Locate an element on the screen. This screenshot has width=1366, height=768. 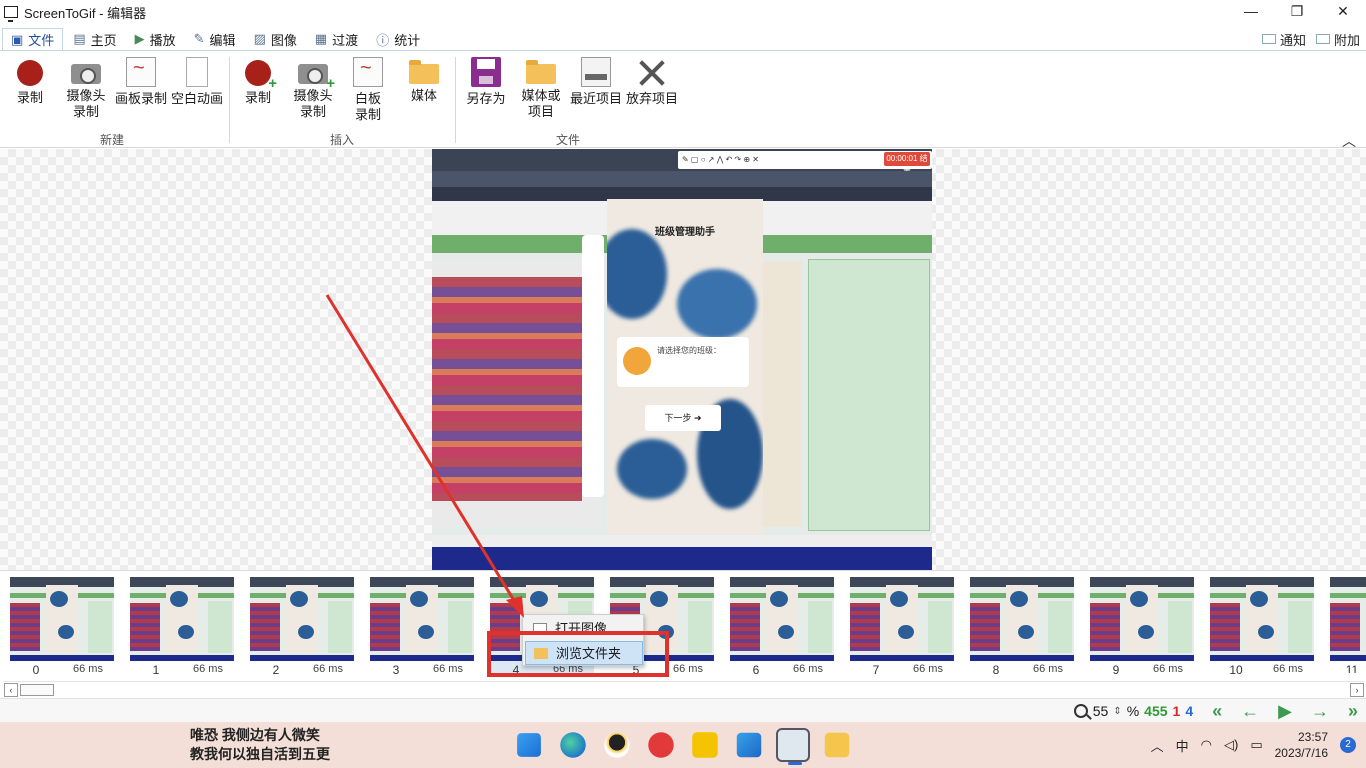
preview-phone-emulator: 班级管理助手 请选择您的班级： 下一步 ➜ is located at coordinates (685, 366).